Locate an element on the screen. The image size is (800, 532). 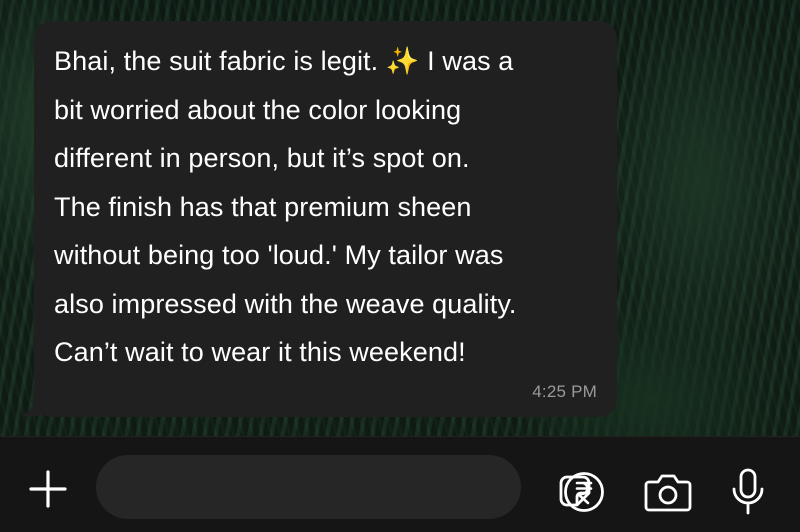
message-timestamp: 4:25 PM is located at coordinates (564, 391).